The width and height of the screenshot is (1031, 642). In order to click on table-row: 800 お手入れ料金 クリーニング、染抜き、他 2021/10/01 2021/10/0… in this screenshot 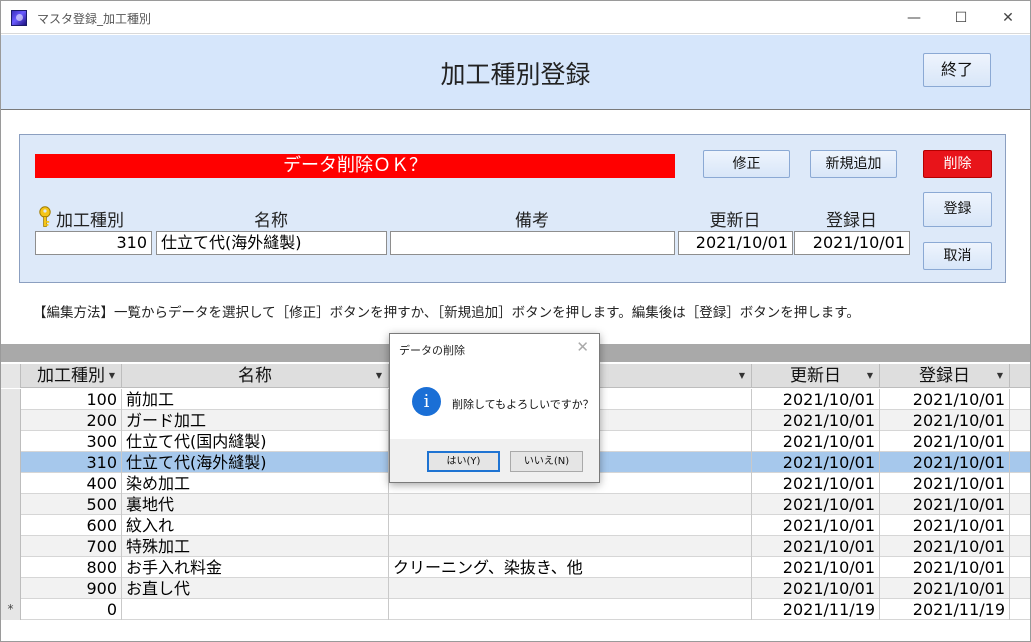, I will do `click(515, 567)`.